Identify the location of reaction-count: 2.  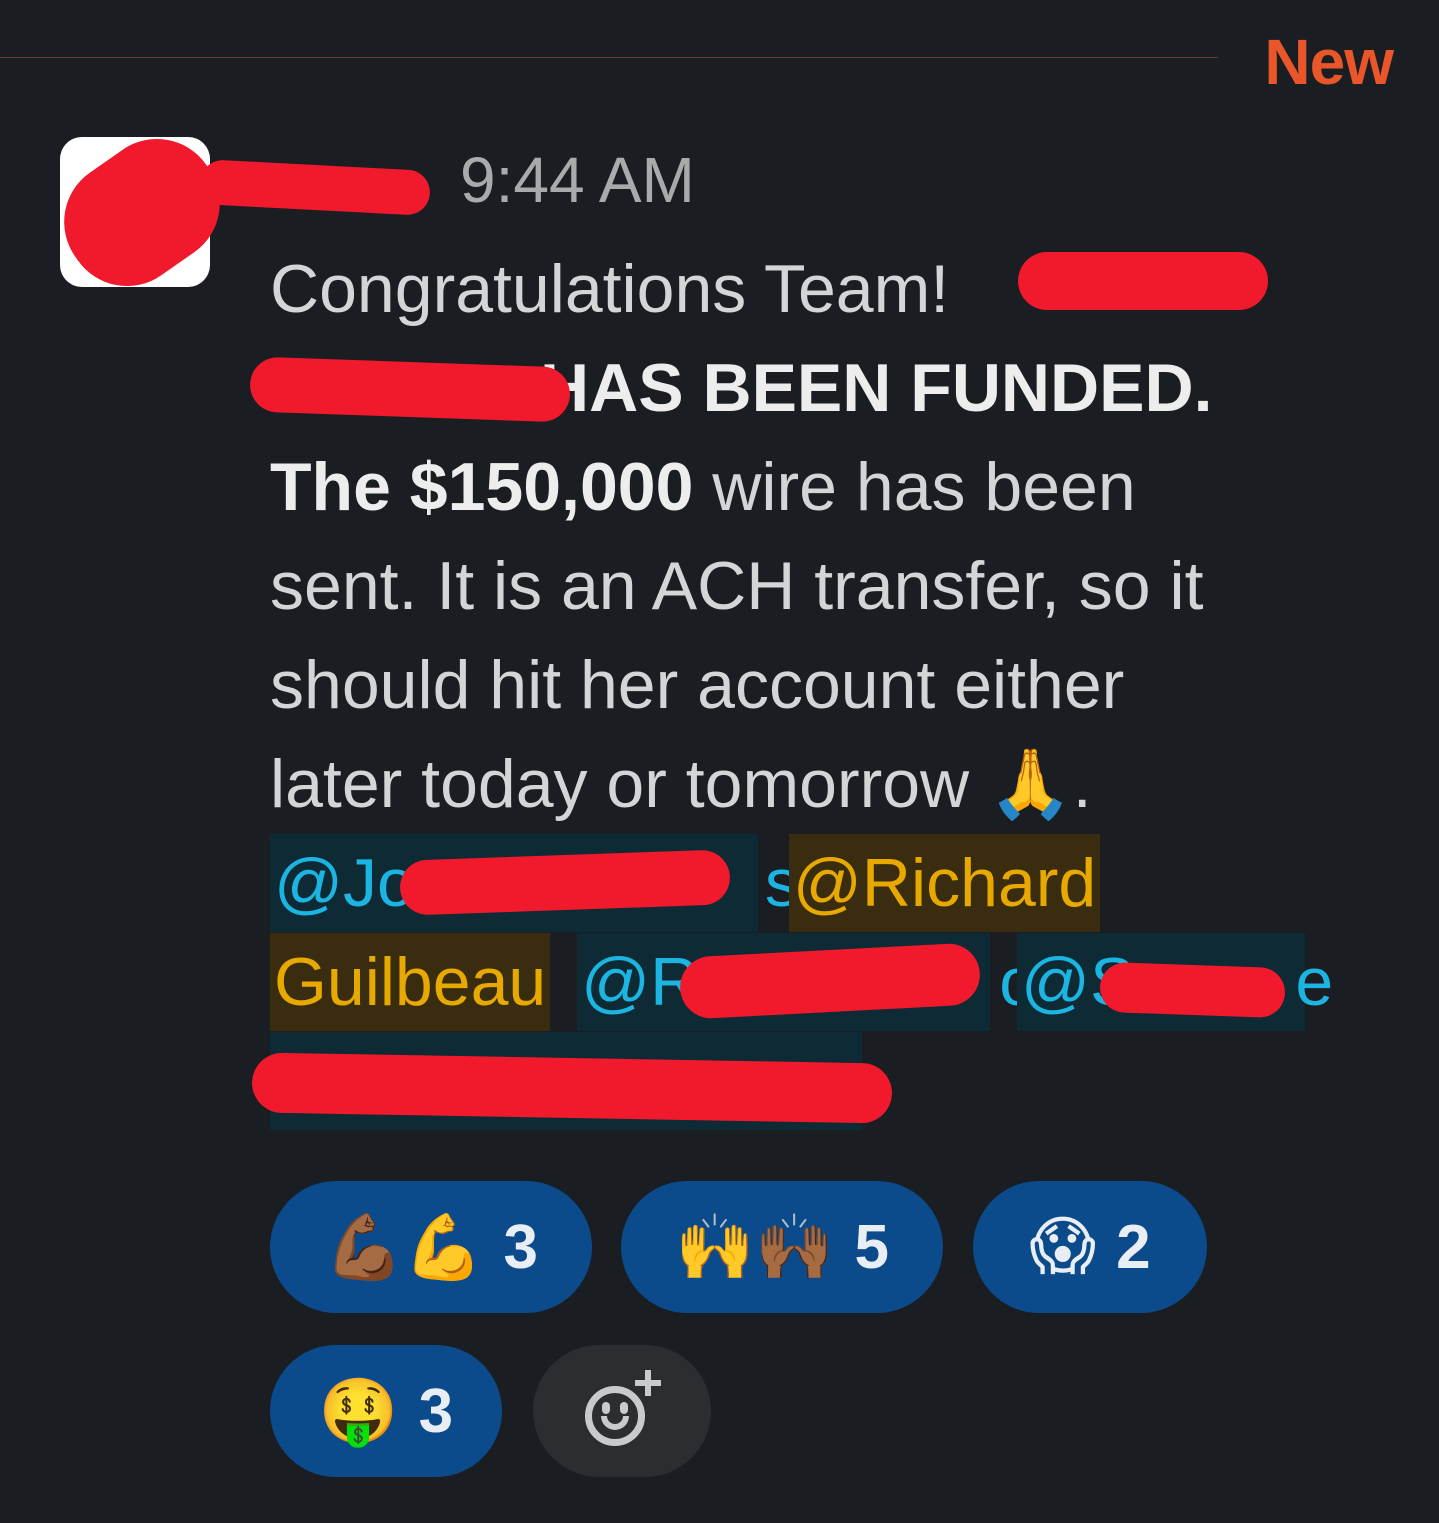
(1133, 1247).